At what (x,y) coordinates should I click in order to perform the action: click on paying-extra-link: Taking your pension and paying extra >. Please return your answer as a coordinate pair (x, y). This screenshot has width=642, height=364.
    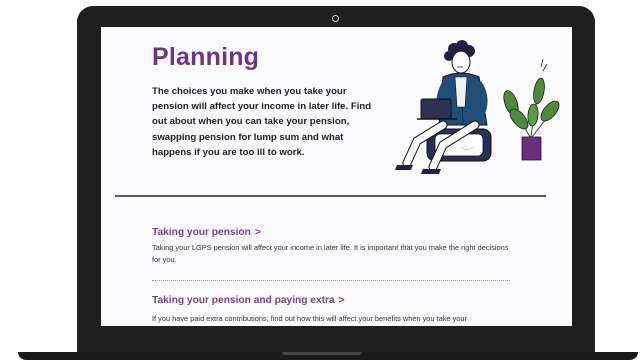
    Looking at the image, I should click on (248, 300).